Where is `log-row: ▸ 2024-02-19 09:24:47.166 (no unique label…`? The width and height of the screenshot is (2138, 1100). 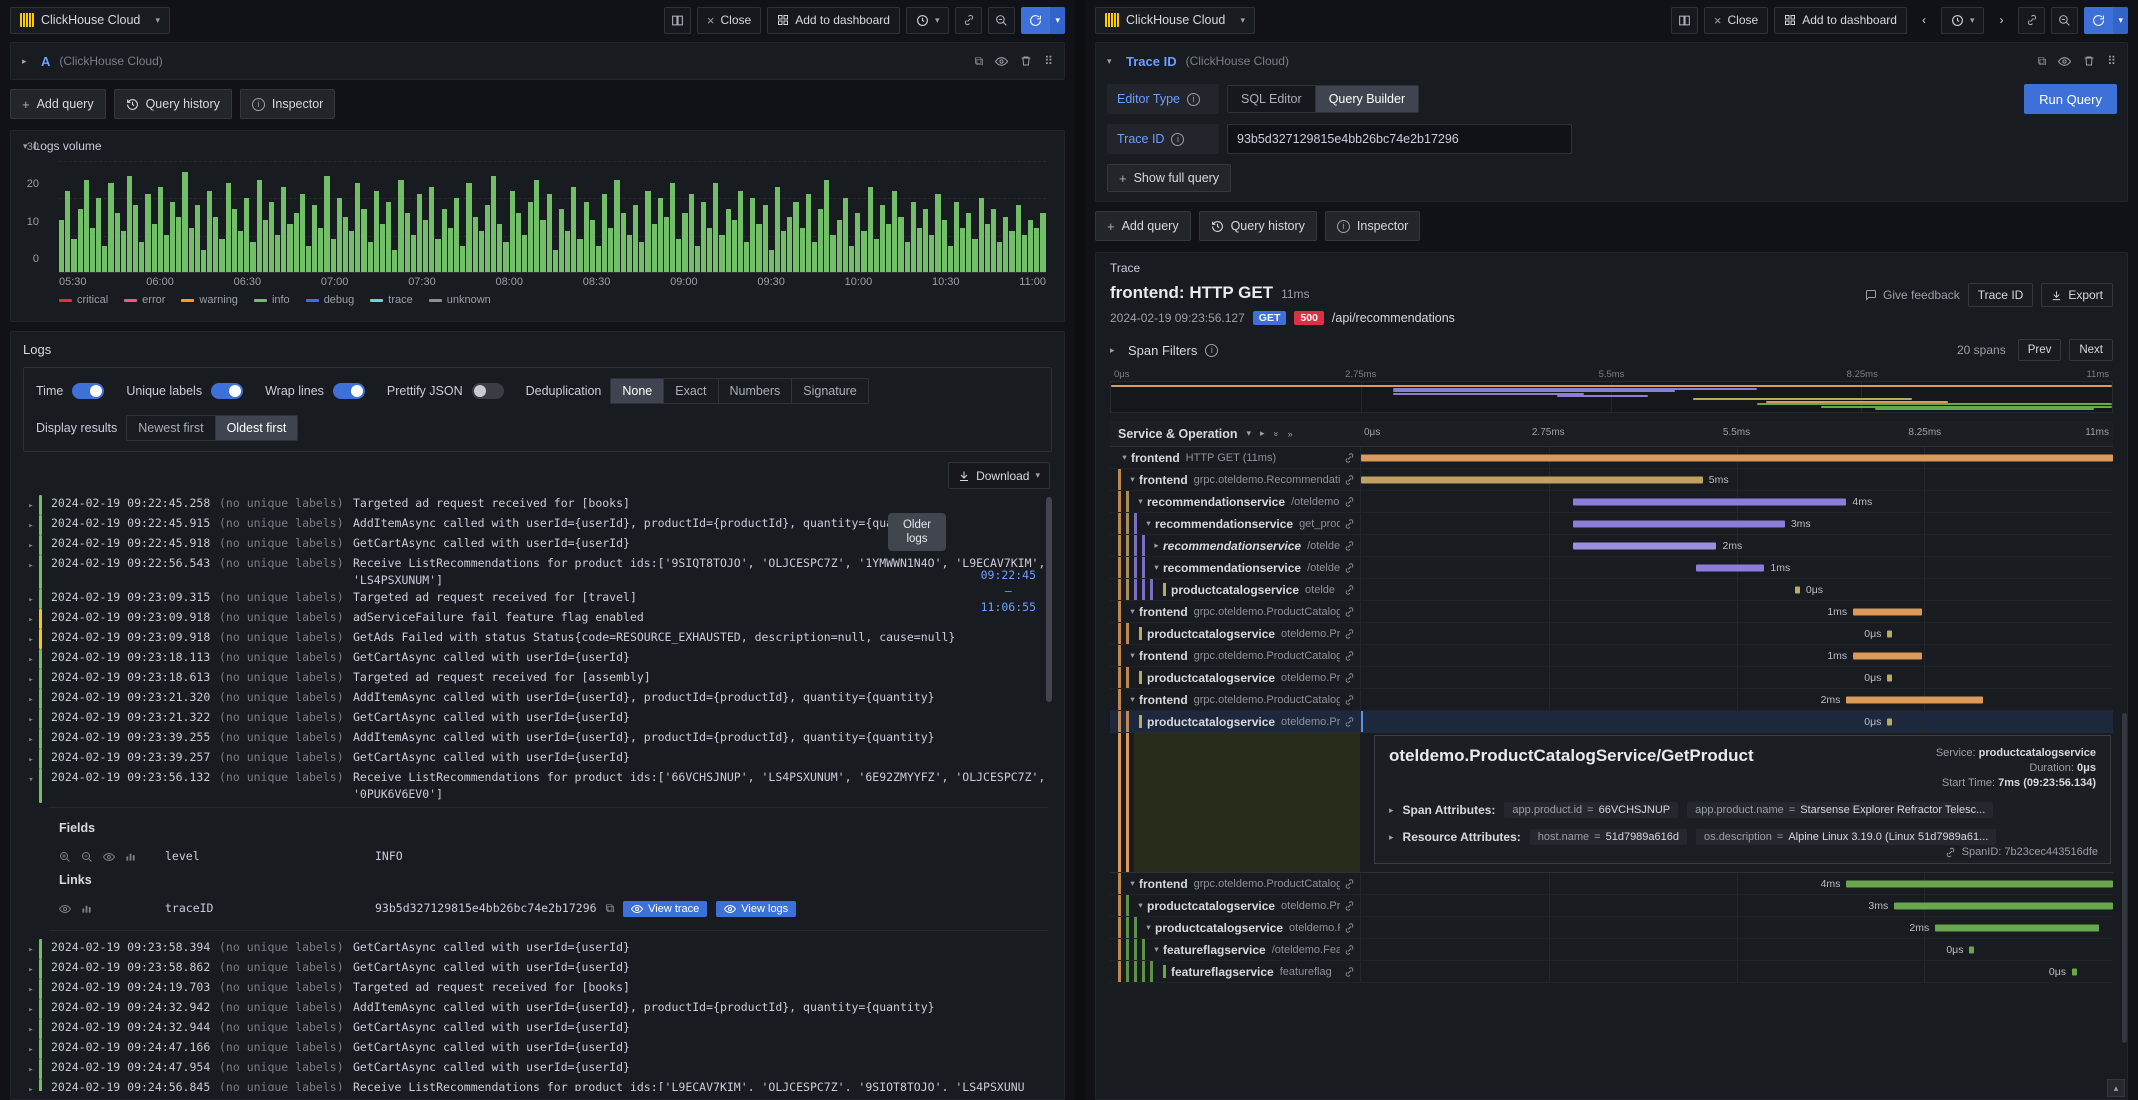 log-row: ▸ 2024-02-19 09:24:47.166 (no unique label… is located at coordinates (537, 1049).